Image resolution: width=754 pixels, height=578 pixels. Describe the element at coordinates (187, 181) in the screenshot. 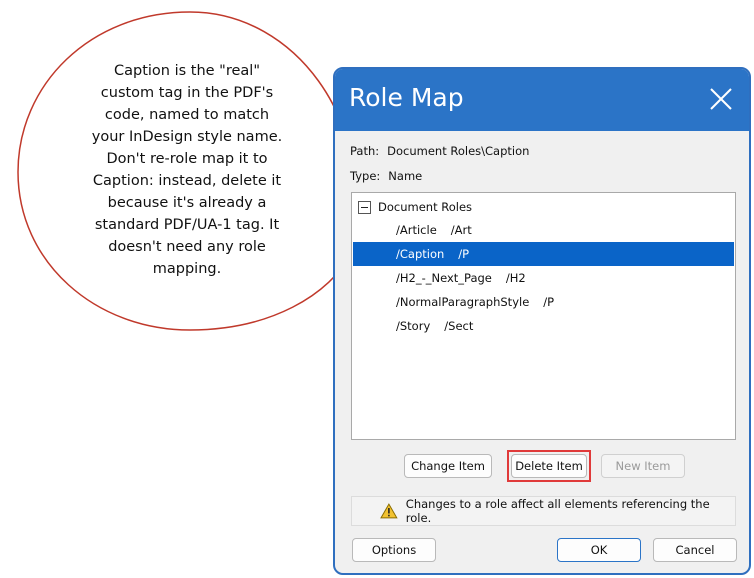

I see `callout-line: Caption: instead, delete it` at that location.